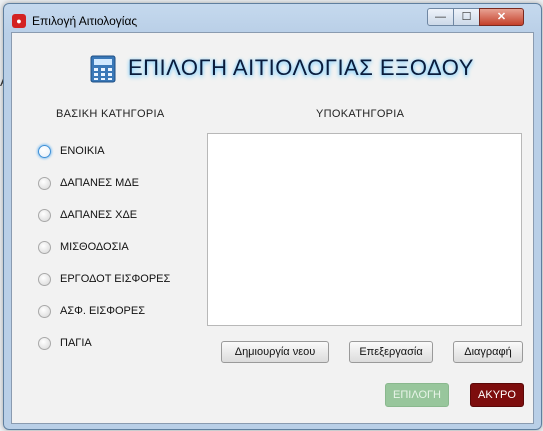 The height and width of the screenshot is (431, 543). What do you see at coordinates (275, 352) in the screenshot?
I see `create-new-button: Δημιουργία νεου` at bounding box center [275, 352].